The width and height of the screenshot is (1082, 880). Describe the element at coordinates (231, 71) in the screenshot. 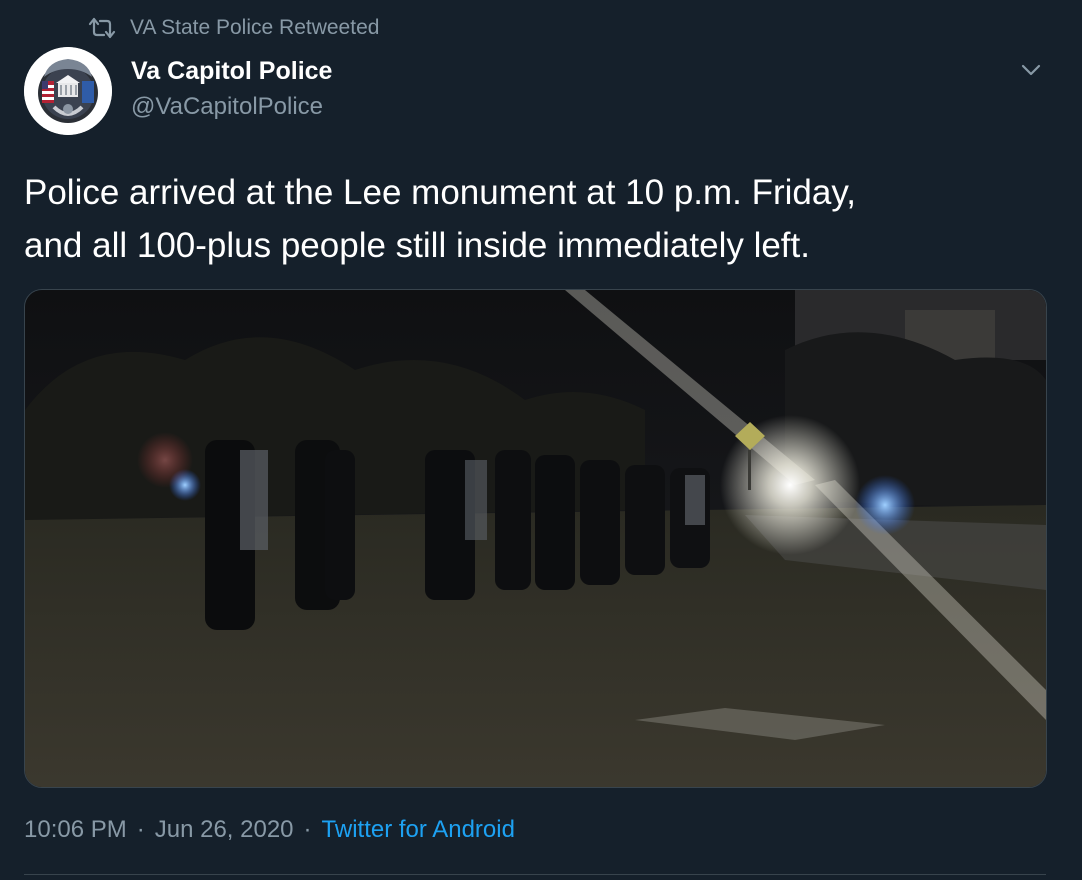

I see `author-name: Va Capitol Police` at that location.